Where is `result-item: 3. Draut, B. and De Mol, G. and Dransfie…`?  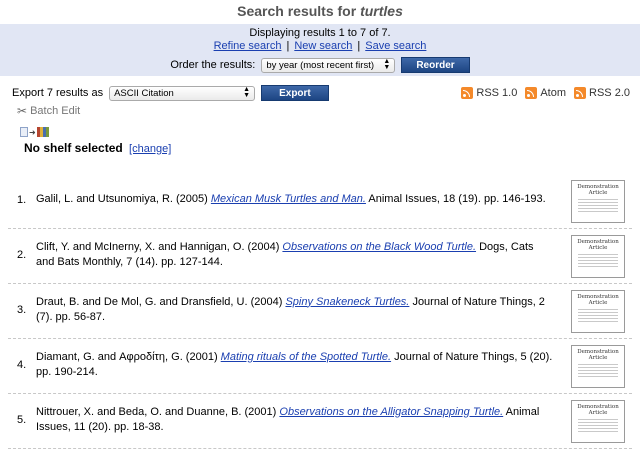 result-item: 3. Draut, B. and De Mol, G. and Dransfie… is located at coordinates (320, 311).